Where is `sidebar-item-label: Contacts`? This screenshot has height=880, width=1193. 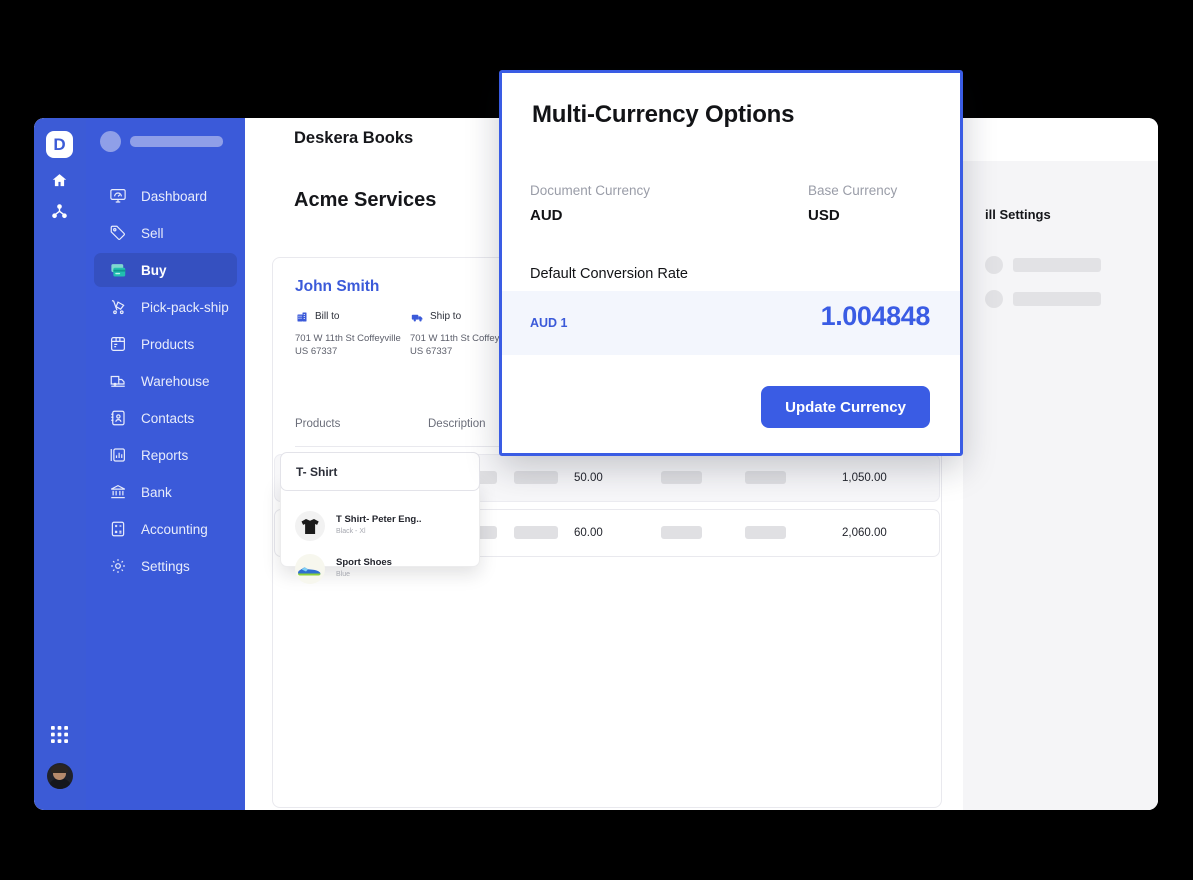 sidebar-item-label: Contacts is located at coordinates (168, 418).